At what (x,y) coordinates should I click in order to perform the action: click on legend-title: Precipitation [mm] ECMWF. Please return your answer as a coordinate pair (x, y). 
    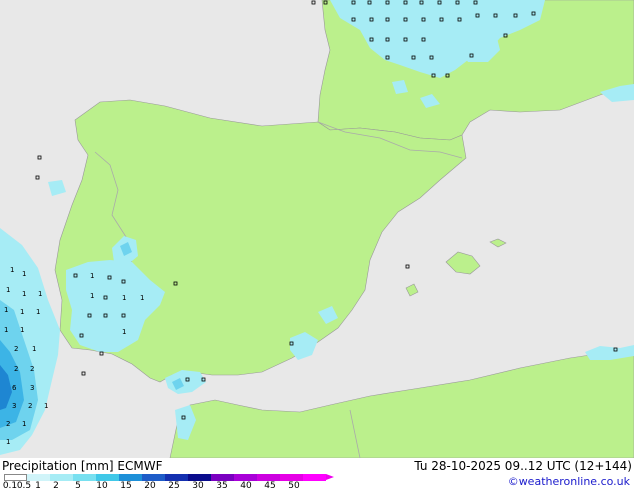
    Looking at the image, I should click on (82, 466).